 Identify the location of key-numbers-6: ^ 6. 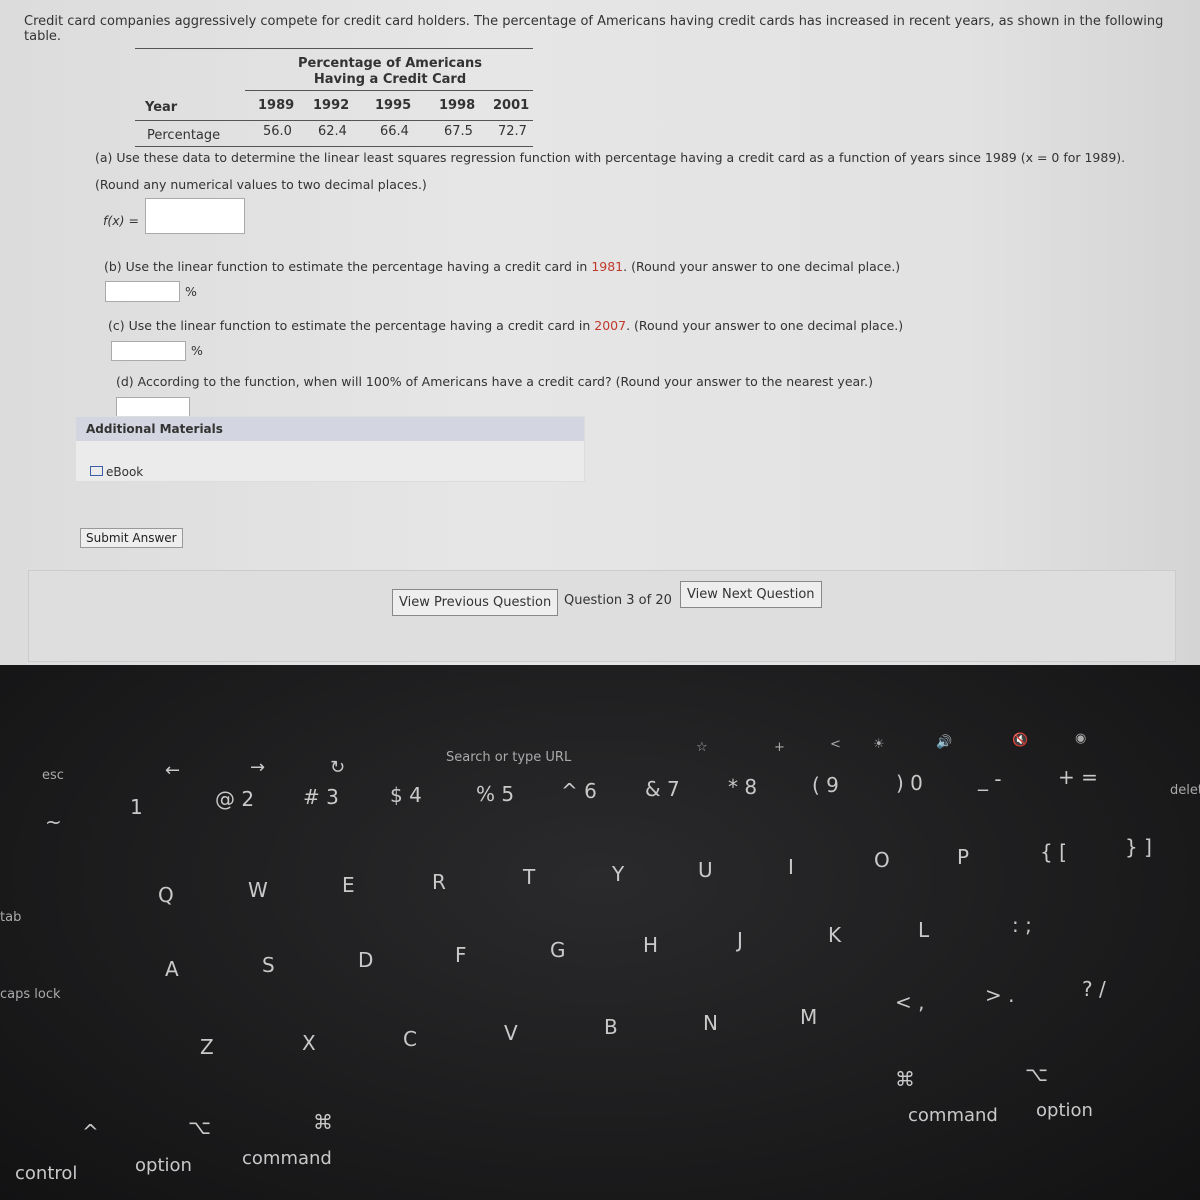
(579, 791).